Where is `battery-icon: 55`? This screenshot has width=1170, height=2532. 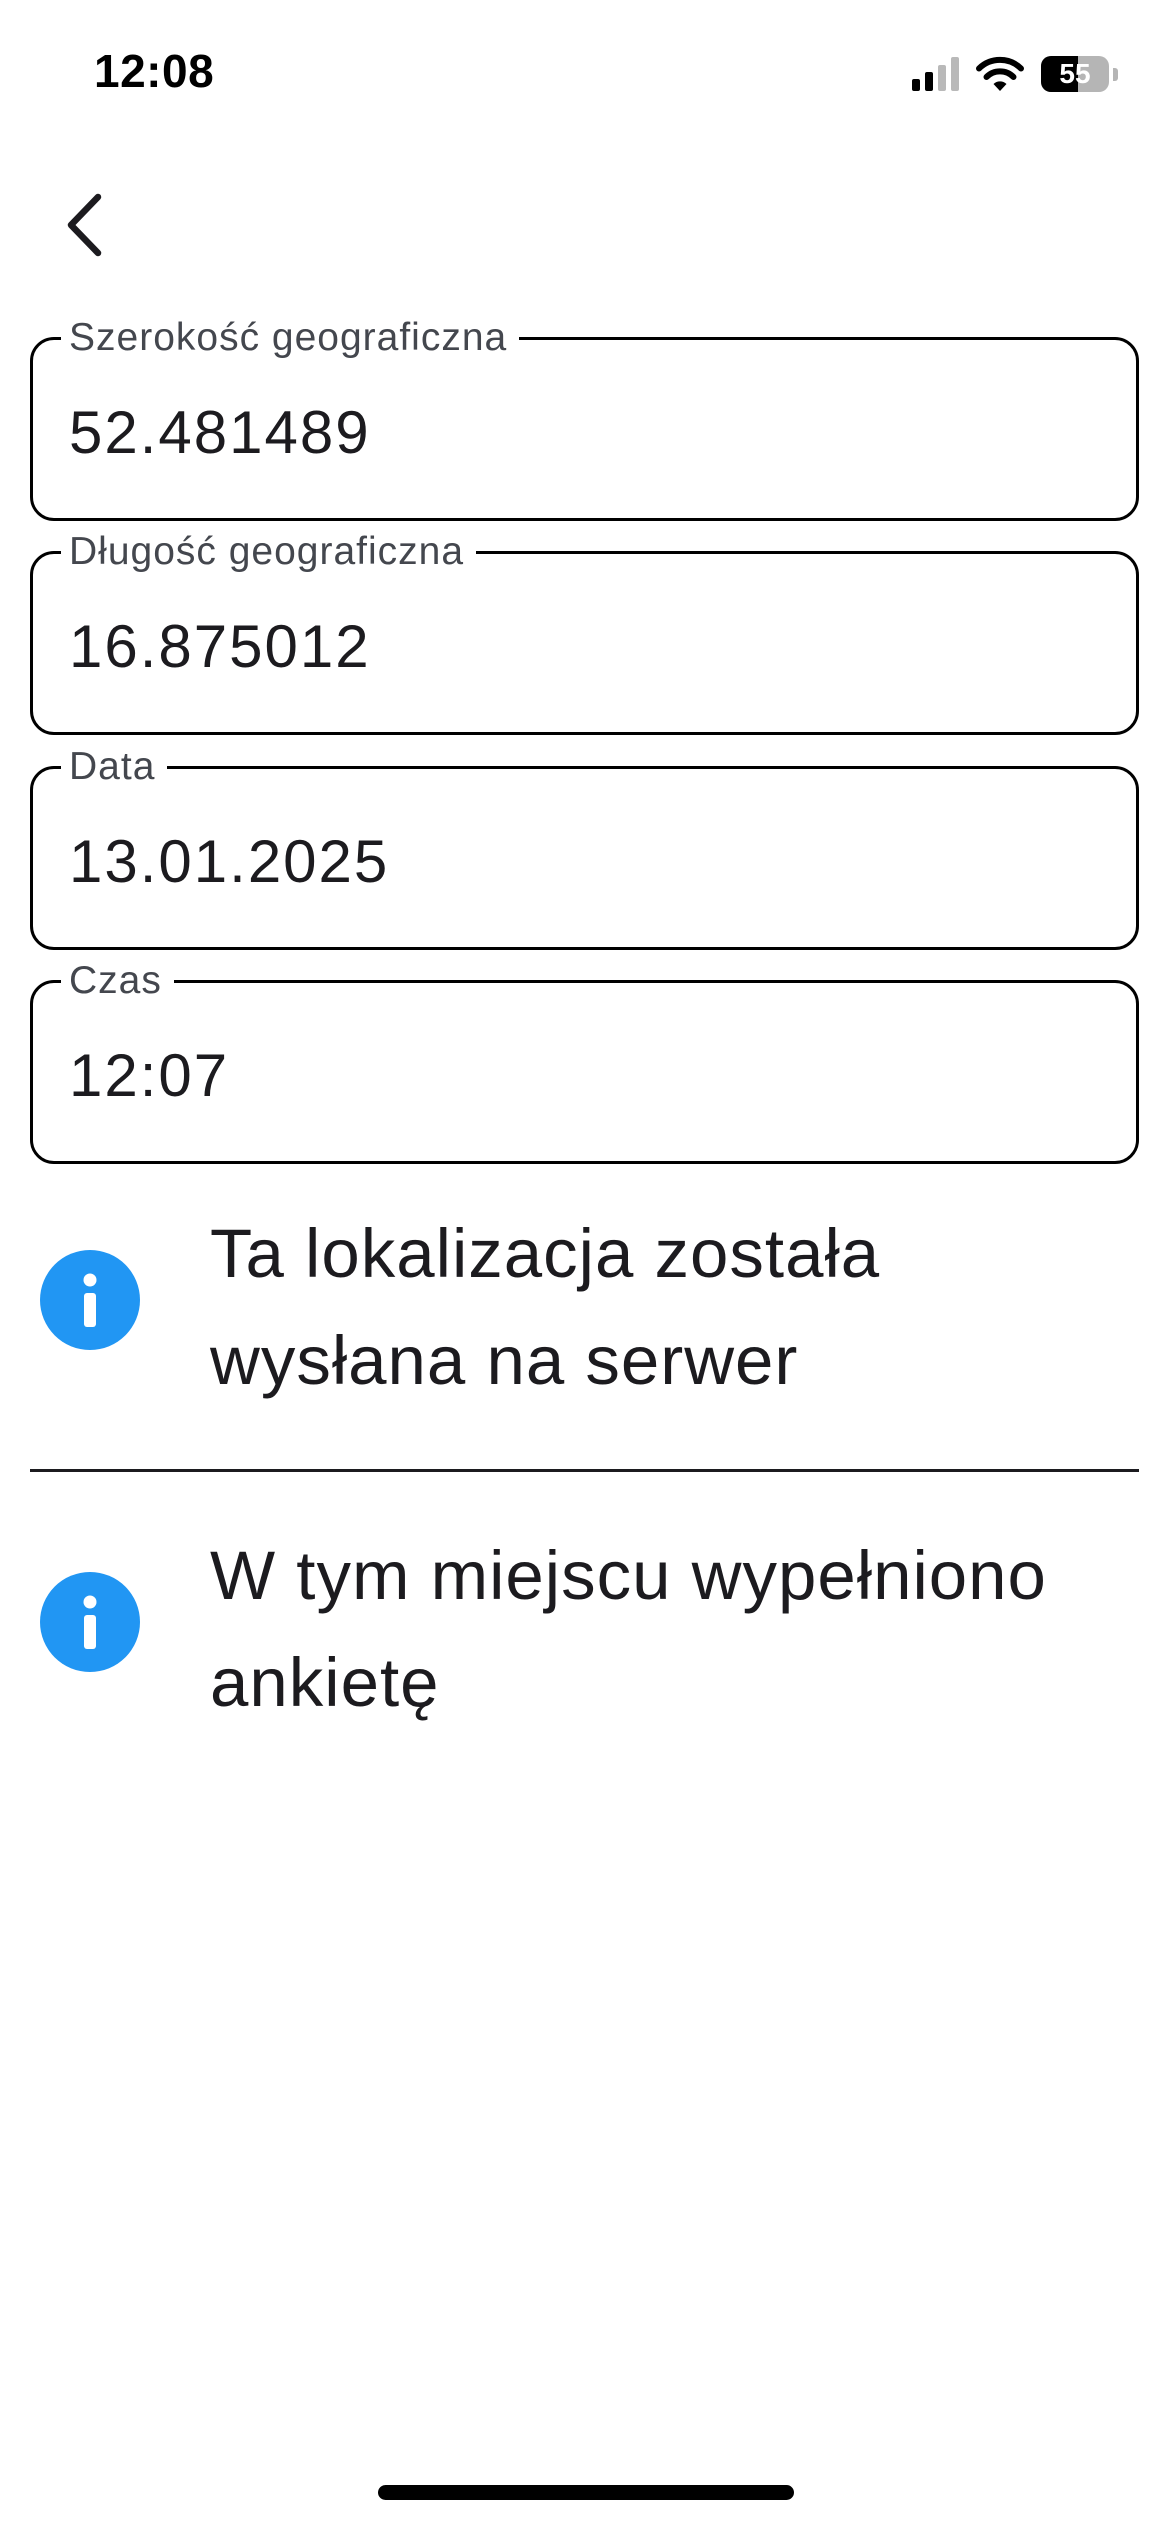 battery-icon: 55 is located at coordinates (1075, 74).